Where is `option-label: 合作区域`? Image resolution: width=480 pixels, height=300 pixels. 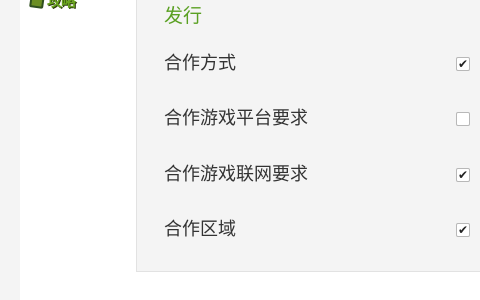
option-label: 合作区域 is located at coordinates (200, 229).